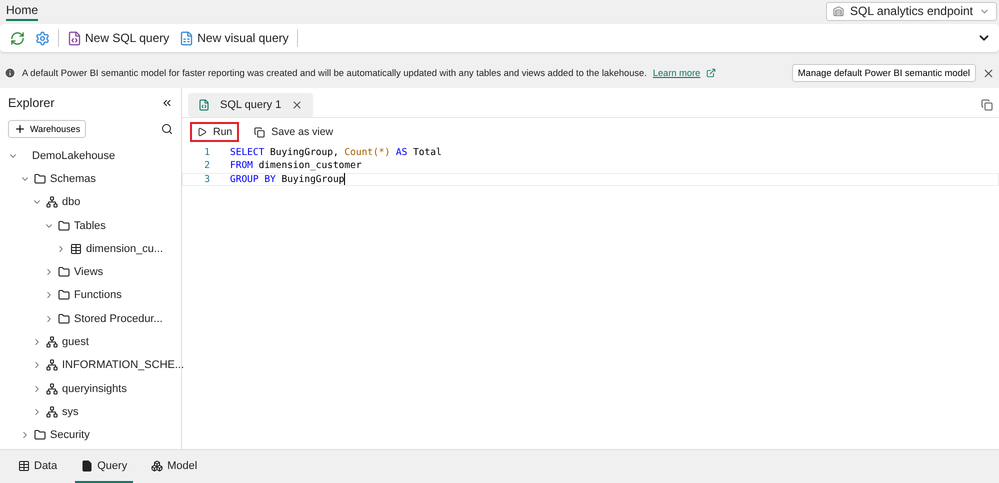 This screenshot has height=483, width=999. I want to click on code-line: SELECT BuyingGroup, Count(*) AS Total, so click(336, 152).